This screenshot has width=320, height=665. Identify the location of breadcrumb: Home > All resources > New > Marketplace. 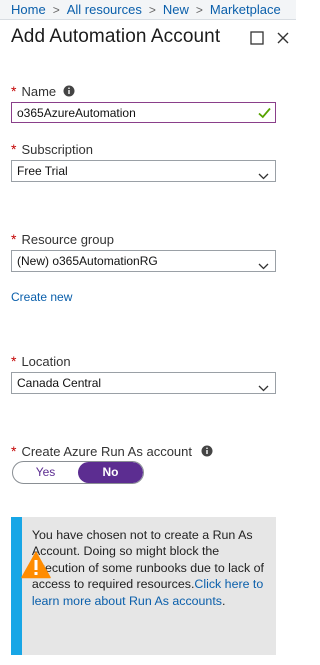
(148, 10).